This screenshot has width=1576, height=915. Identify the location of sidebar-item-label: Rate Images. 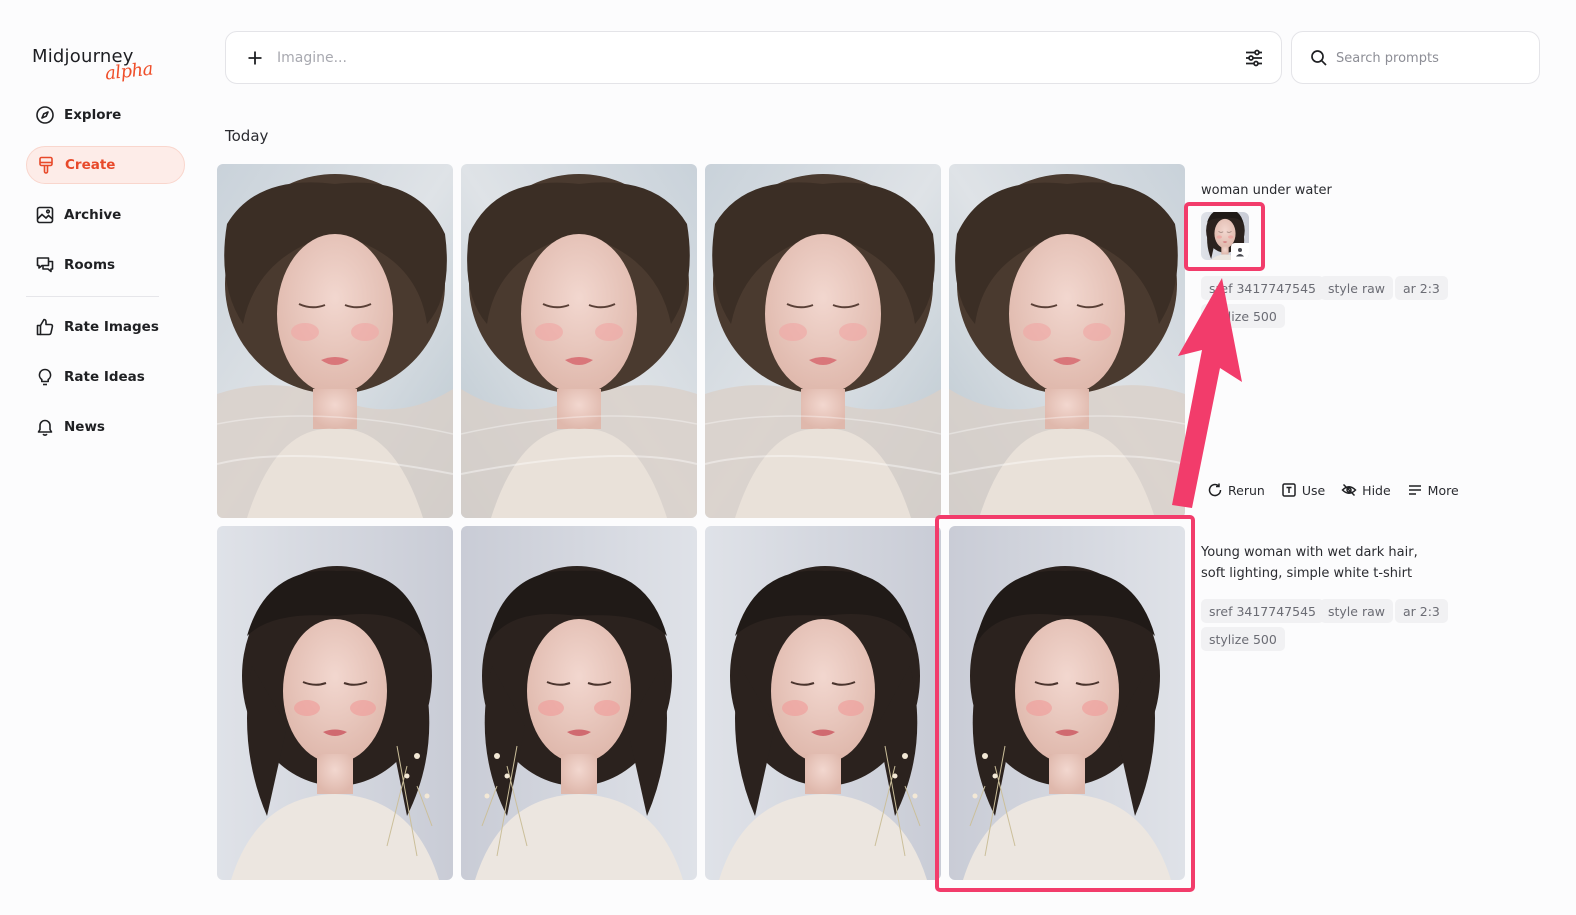
(111, 327).